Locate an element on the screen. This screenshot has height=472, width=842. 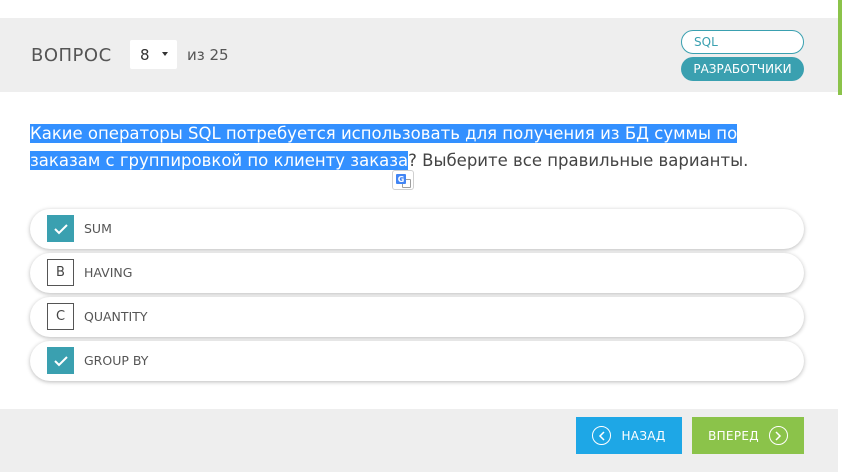
option-label: GROUP BY is located at coordinates (116, 360).